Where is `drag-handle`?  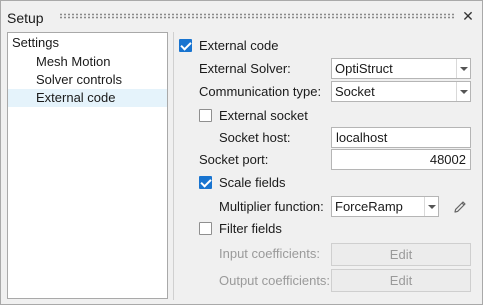 drag-handle is located at coordinates (257, 16).